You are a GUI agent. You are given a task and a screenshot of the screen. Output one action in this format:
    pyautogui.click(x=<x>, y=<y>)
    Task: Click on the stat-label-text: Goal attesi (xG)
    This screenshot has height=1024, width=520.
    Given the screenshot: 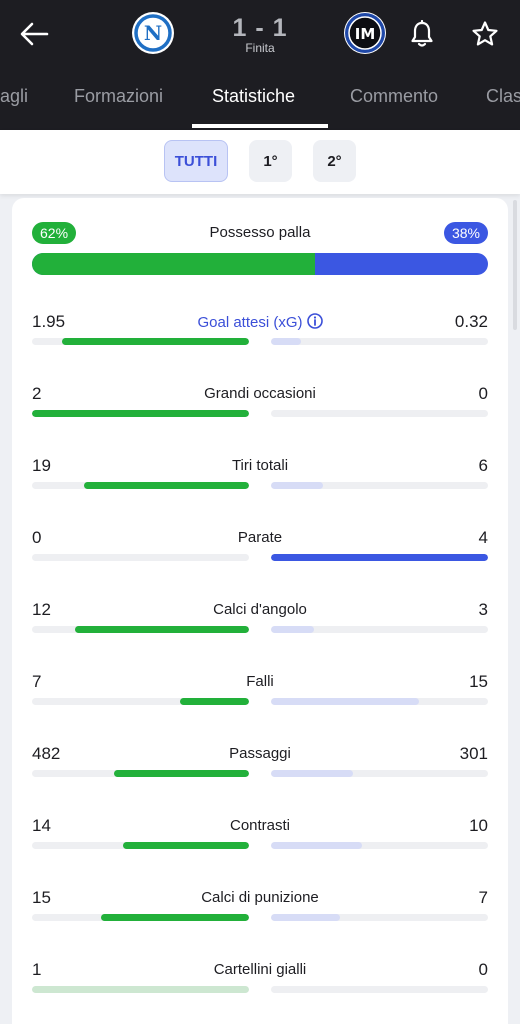 What is the action you would take?
    pyautogui.click(x=250, y=322)
    